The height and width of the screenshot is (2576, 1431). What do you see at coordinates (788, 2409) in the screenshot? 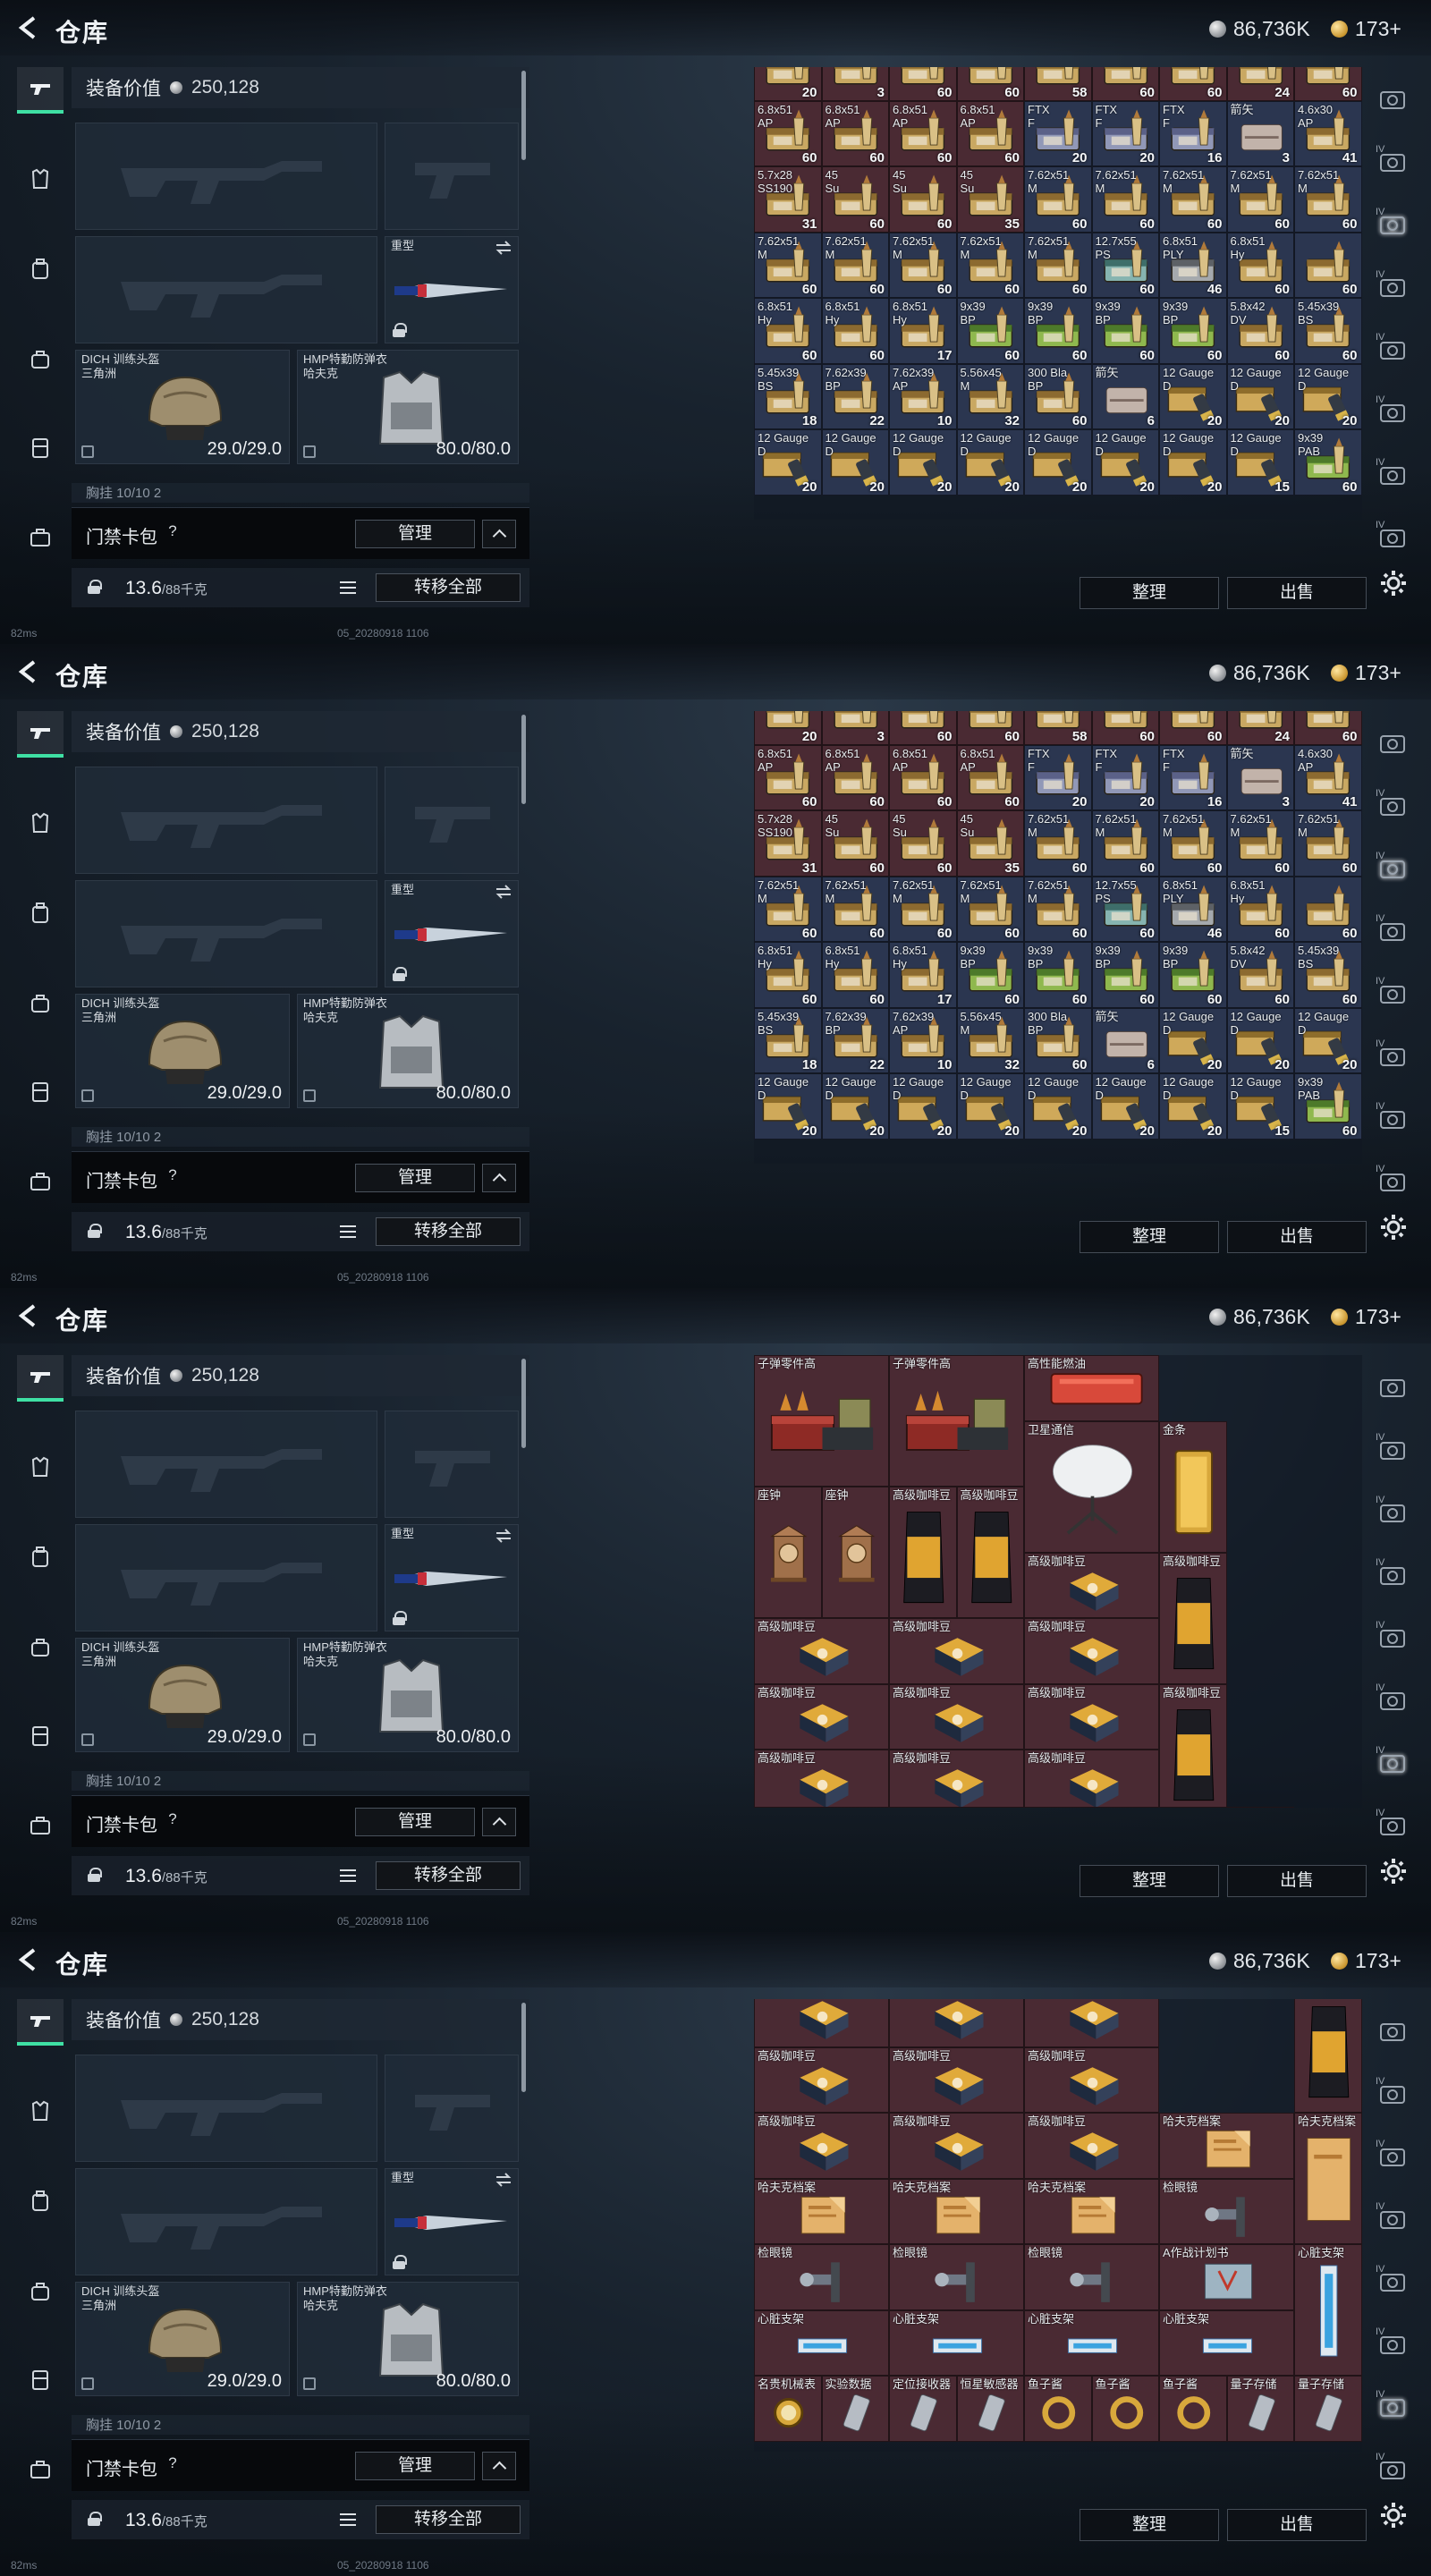
I see `stash-item: 名贵机械表` at bounding box center [788, 2409].